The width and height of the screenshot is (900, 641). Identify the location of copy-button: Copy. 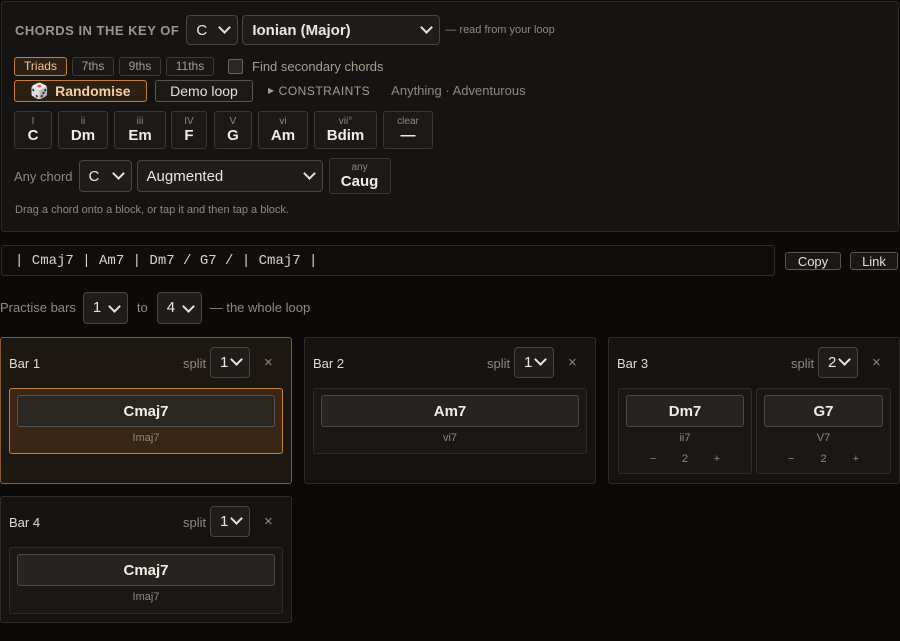
(813, 261).